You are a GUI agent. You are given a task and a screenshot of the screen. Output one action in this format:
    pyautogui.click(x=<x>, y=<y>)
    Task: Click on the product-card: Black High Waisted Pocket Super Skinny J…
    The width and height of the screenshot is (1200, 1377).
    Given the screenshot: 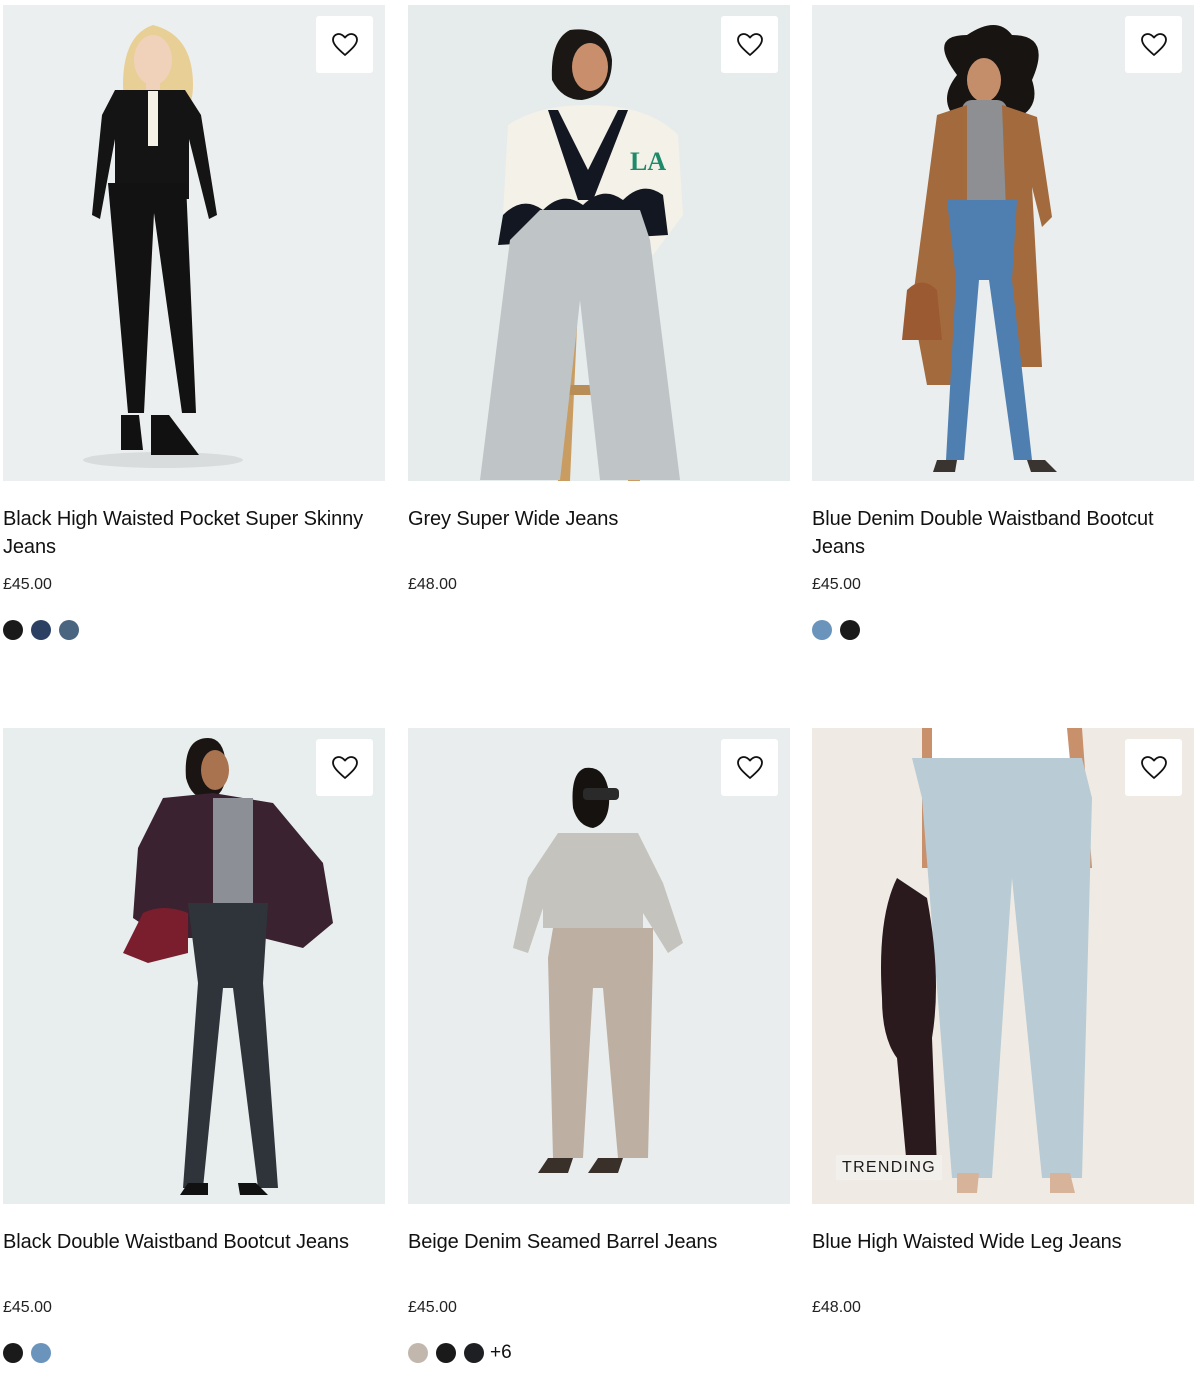 What is the action you would take?
    pyautogui.click(x=194, y=323)
    